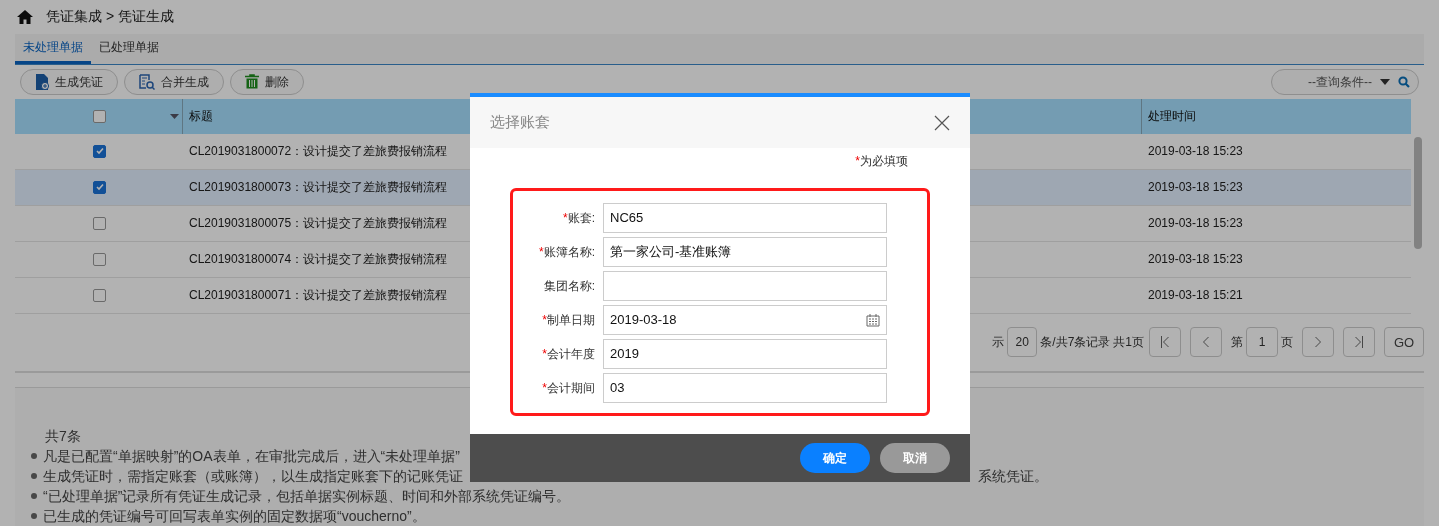 This screenshot has height=526, width=1439. I want to click on page-count: 共1页, so click(1128, 343).